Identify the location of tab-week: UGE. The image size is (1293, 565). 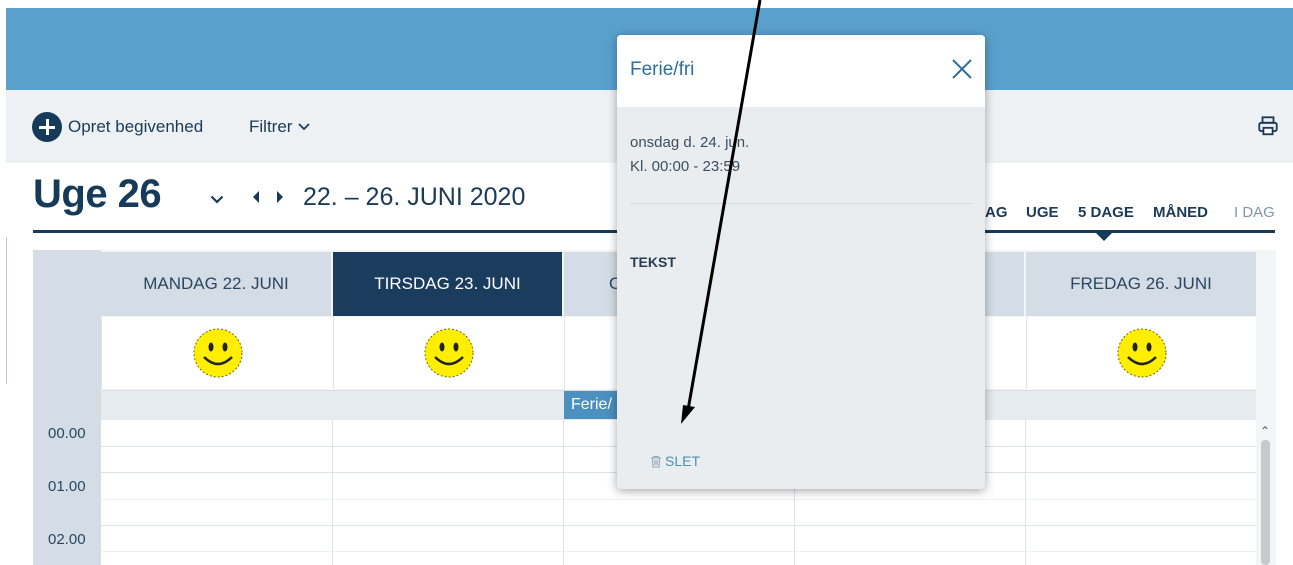
(1042, 212).